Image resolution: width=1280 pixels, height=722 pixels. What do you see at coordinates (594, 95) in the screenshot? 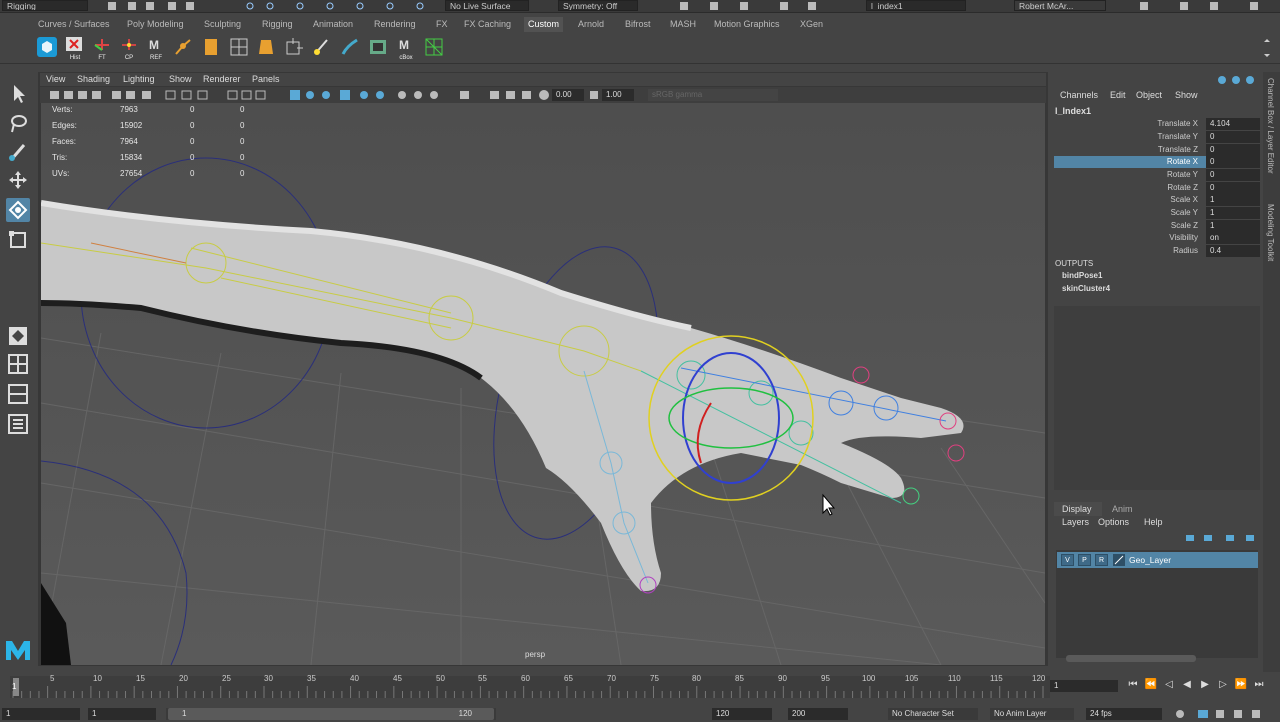
I see `gamma-icon` at bounding box center [594, 95].